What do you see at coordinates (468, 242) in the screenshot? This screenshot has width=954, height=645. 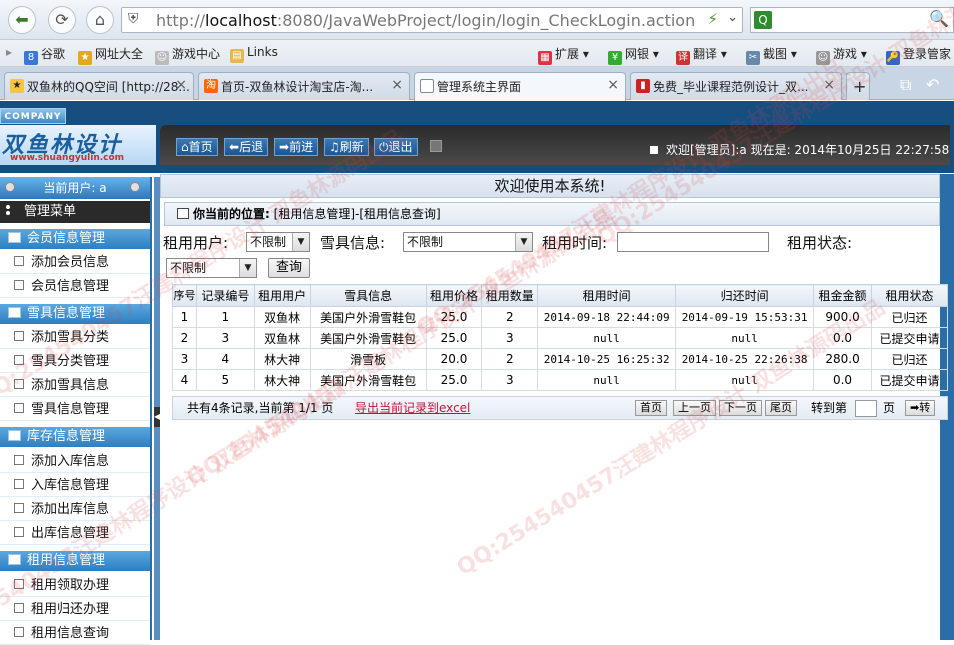 I see `gear-filter-select: 不限制 ▼` at bounding box center [468, 242].